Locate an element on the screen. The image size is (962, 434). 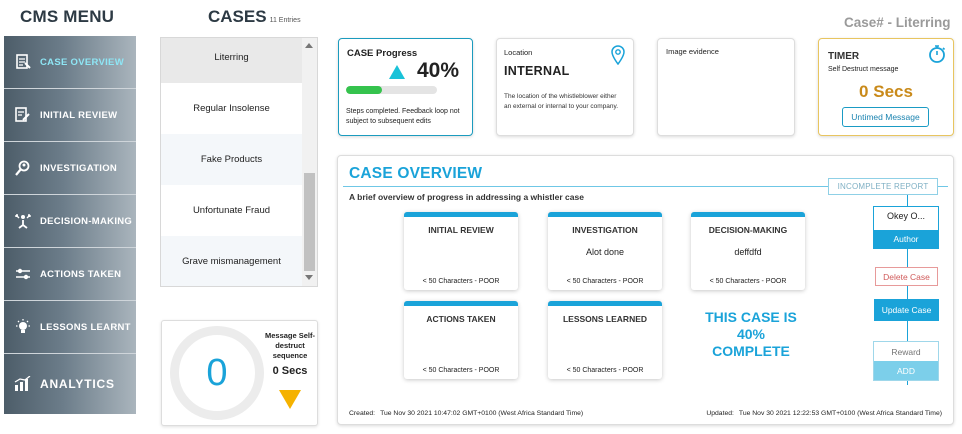
countdown-value: 0 is located at coordinates (217, 372).